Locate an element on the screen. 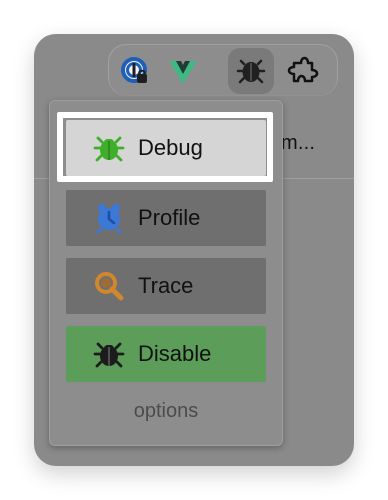  profile-menu-item: Profile is located at coordinates (166, 218).